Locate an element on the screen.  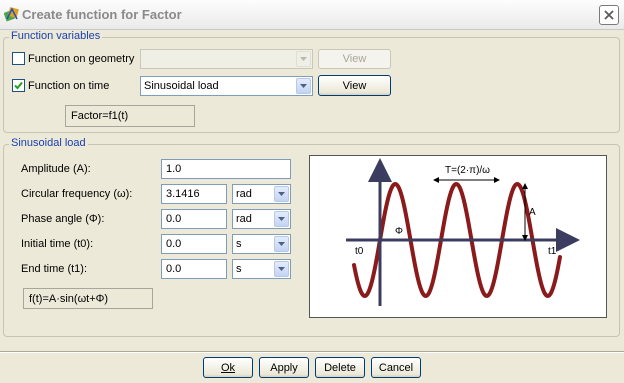
circular-frequency-input: 3.1416 is located at coordinates (194, 194).